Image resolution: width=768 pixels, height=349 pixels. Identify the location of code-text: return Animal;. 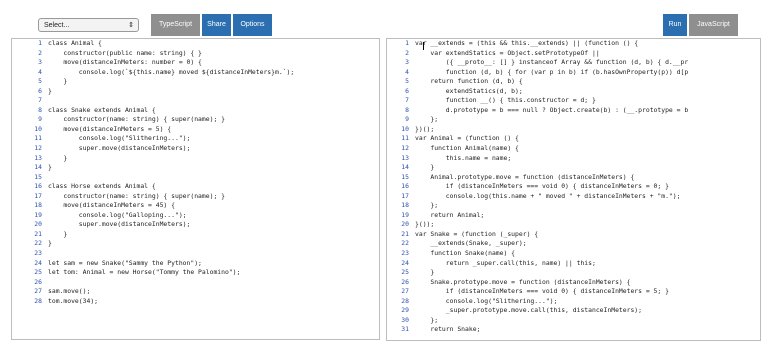
(450, 214).